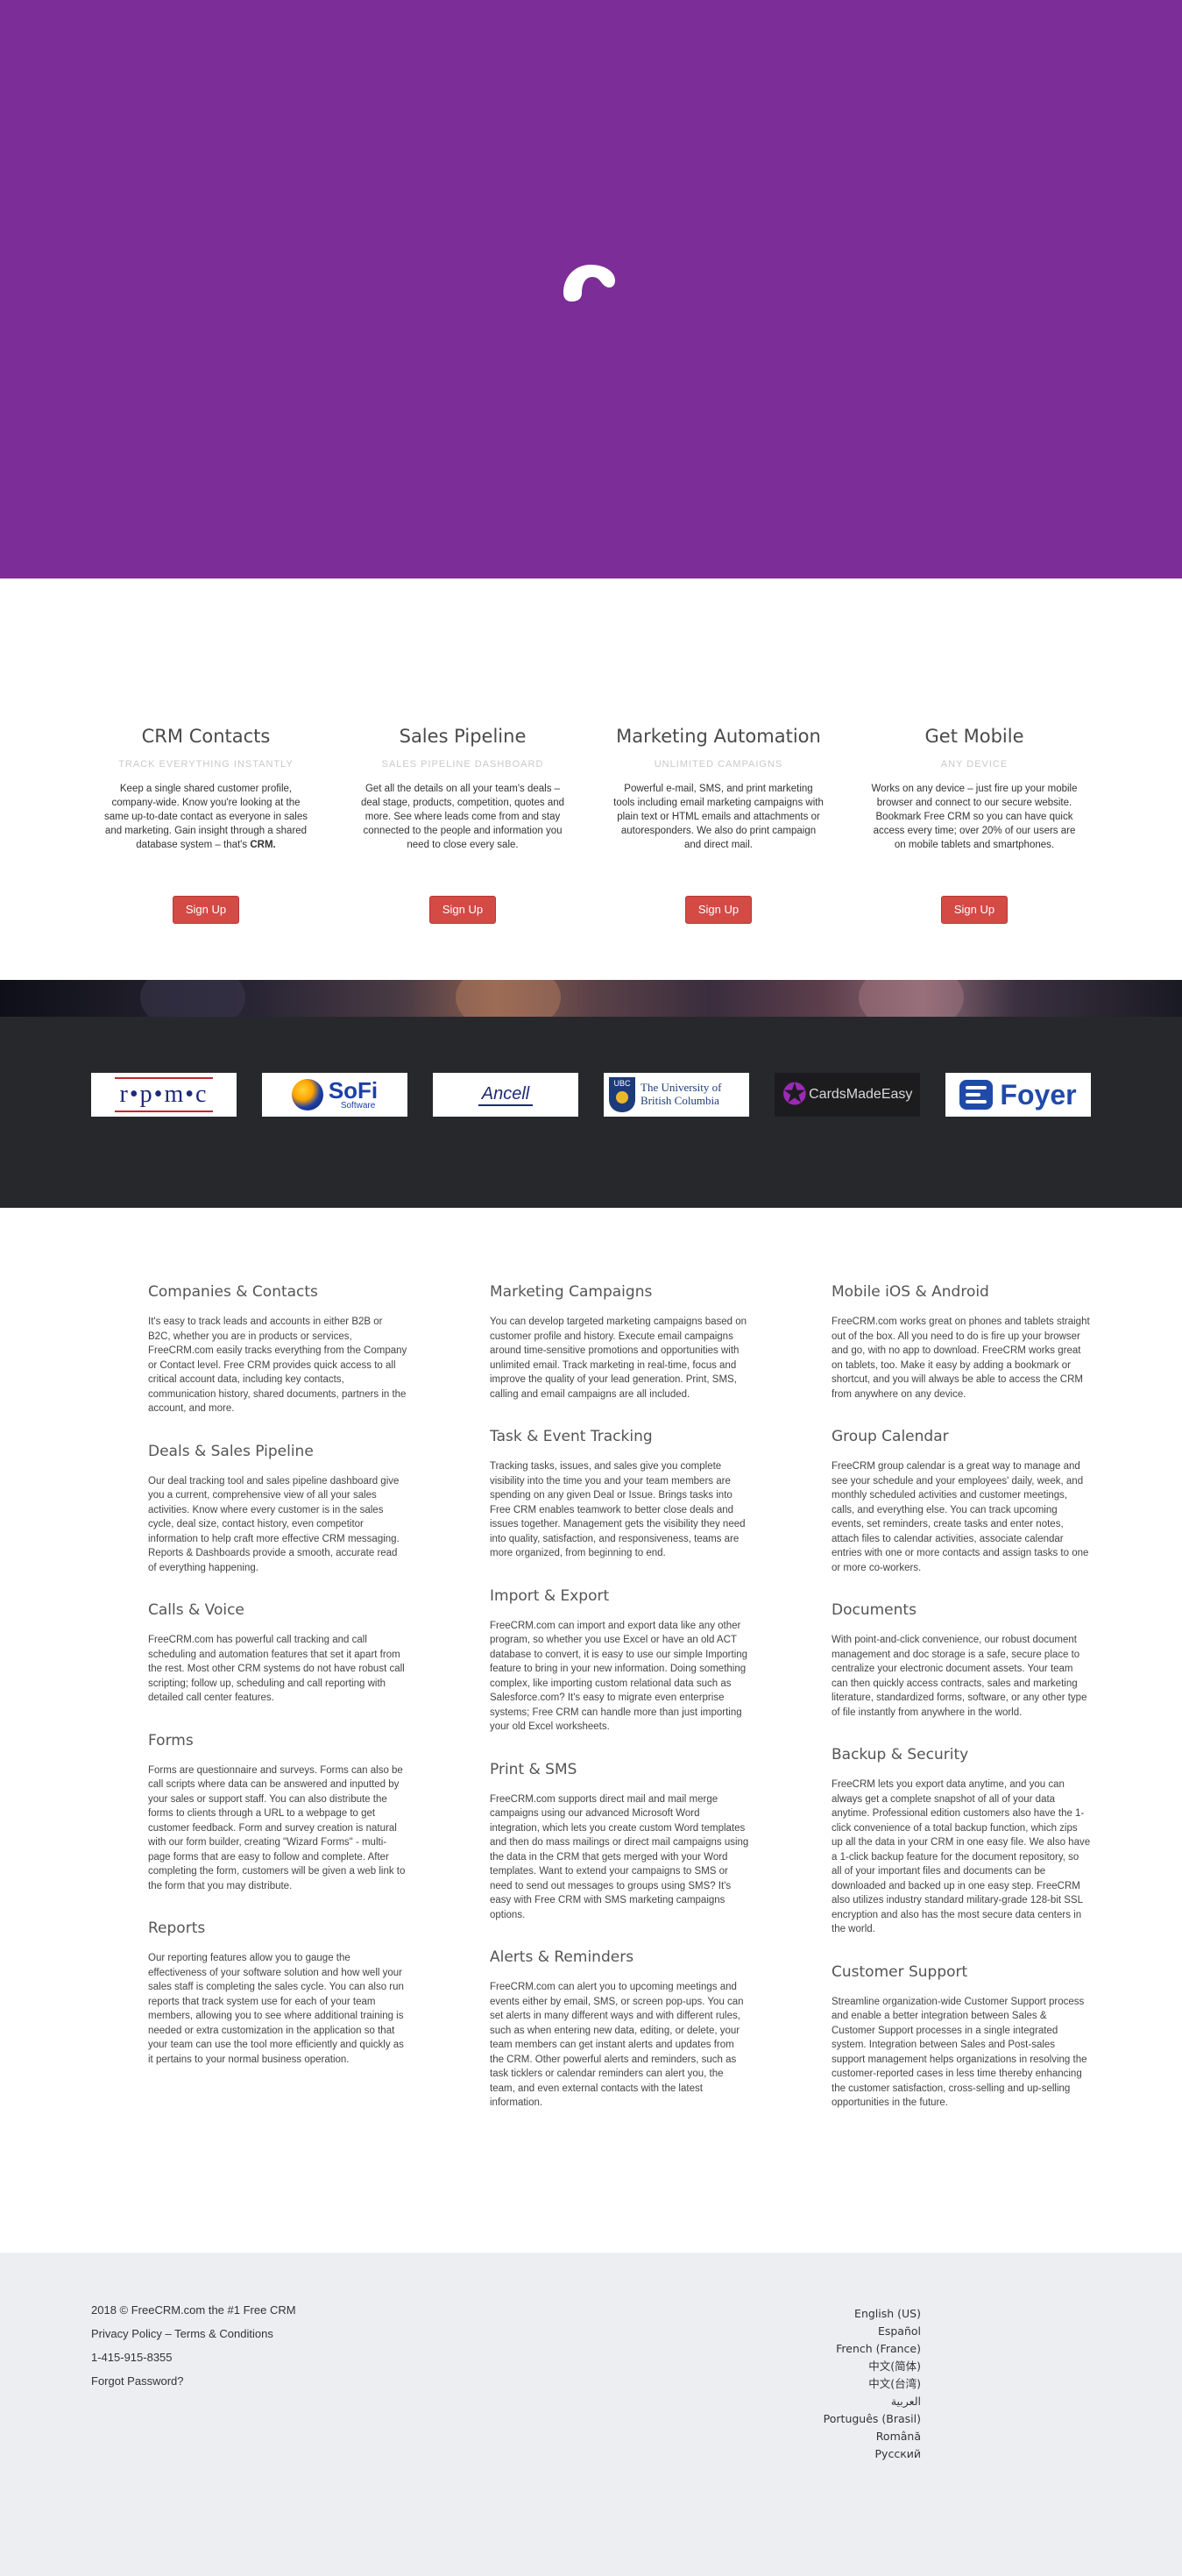  I want to click on foyer-logo: Foyer, so click(1018, 1095).